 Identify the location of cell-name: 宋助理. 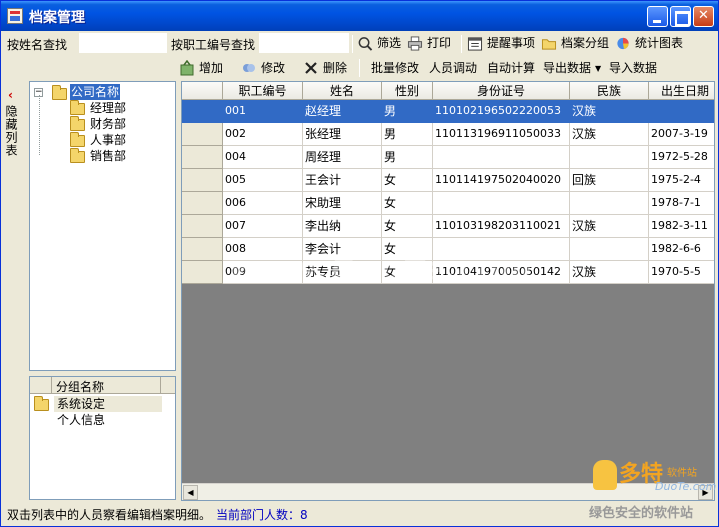
(342, 203).